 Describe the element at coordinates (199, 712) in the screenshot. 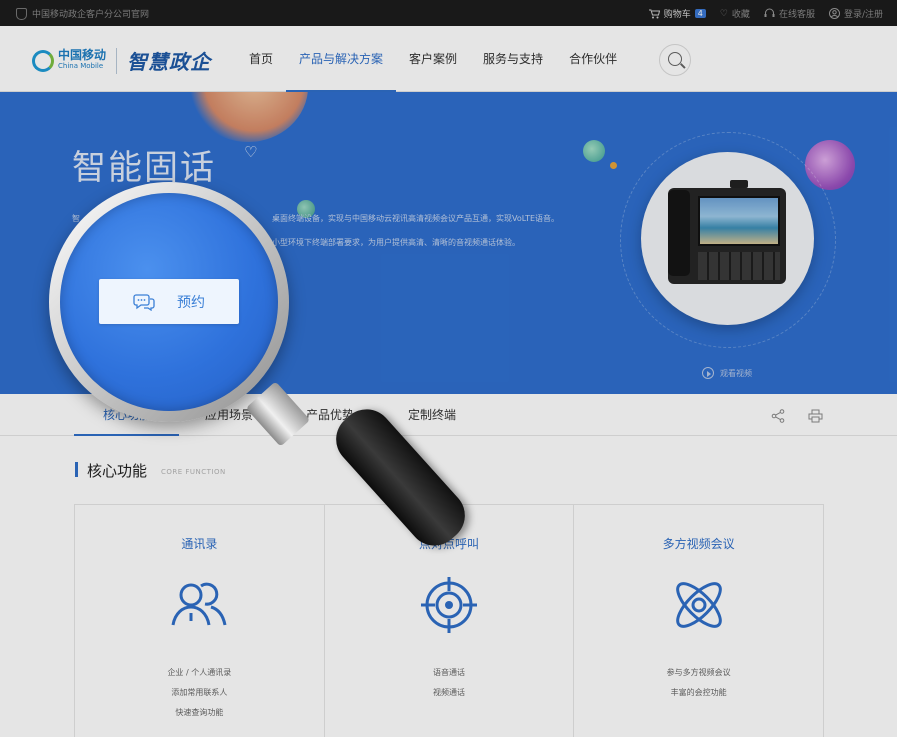

I see `feature-item: 快速查询功能` at that location.